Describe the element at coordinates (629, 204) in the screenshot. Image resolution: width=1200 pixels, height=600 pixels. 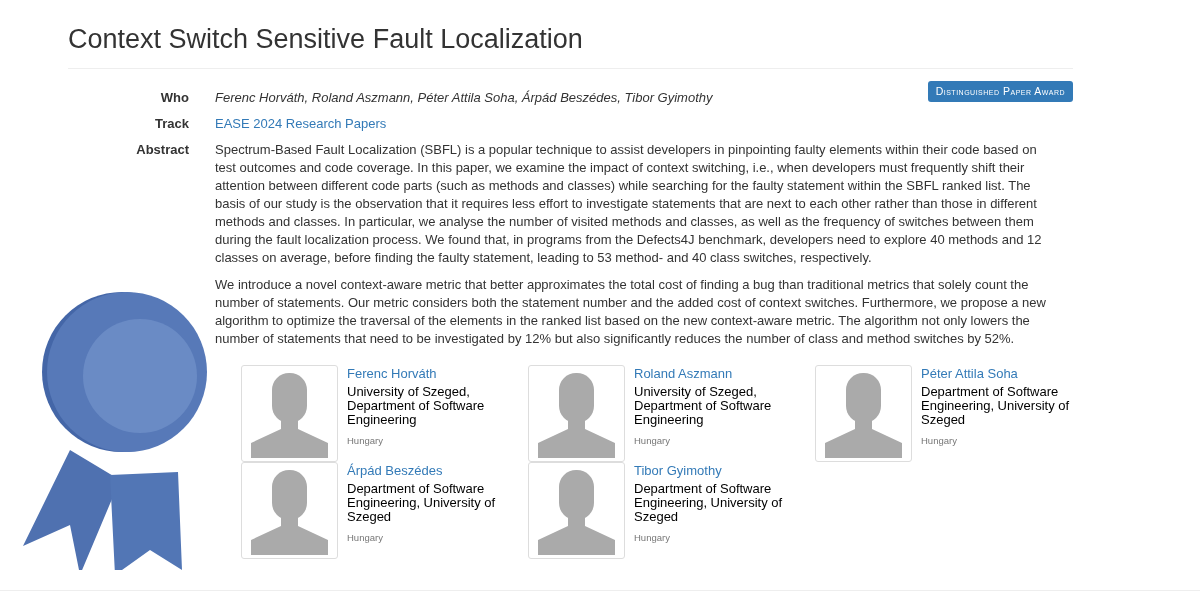
I see `abstract-paragraph: Spectrum-Based Fault Localization (SBFL) is a popular technique to assist developers in pinpointing faulty elements within their code based on test outcomes and code coverage. In this paper, we examine the impact of context switching, i.e., when developers must frequently shift their attention between different code parts (such as methods and classes) while searching for the faulty statement within the SBFL ranked list. The basis of our study is the observation that it requires less effort to investigate statements that are next to each other rather than those in different methods and classes. In particular, we analyse the number of visited methods and classes, as well as the frequency of switches between them during the fault localization process. We found that, in programs from the Defects4J benchmark, developers need to explore 40 methods and 12 classes on average, before finding the faulty statement, leading to 53 method- and 40 class switches, respectively.` at that location.